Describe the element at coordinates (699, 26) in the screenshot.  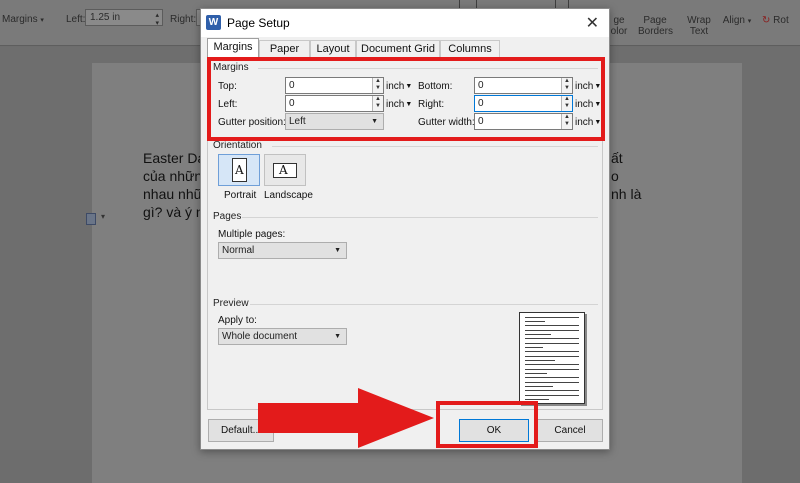
I see `ribbon-wrap-text-button: Wrap Text` at that location.